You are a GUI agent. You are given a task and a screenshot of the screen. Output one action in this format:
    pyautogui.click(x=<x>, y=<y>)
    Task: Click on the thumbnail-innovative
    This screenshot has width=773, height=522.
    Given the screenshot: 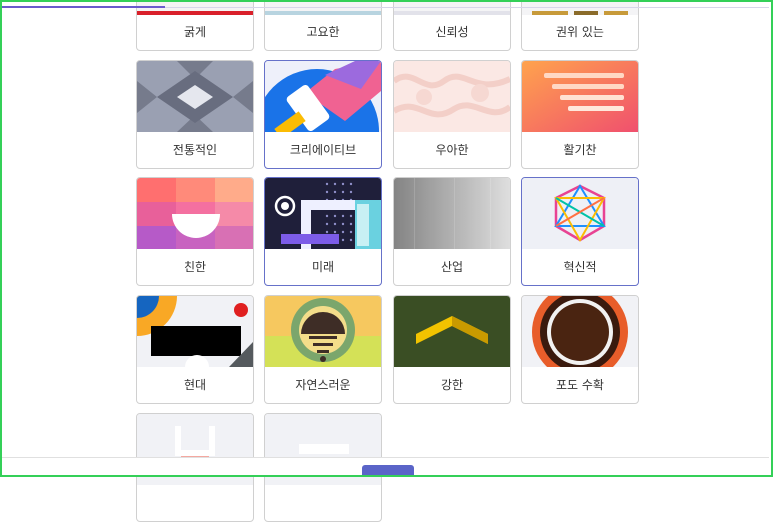 What is the action you would take?
    pyautogui.click(x=580, y=213)
    